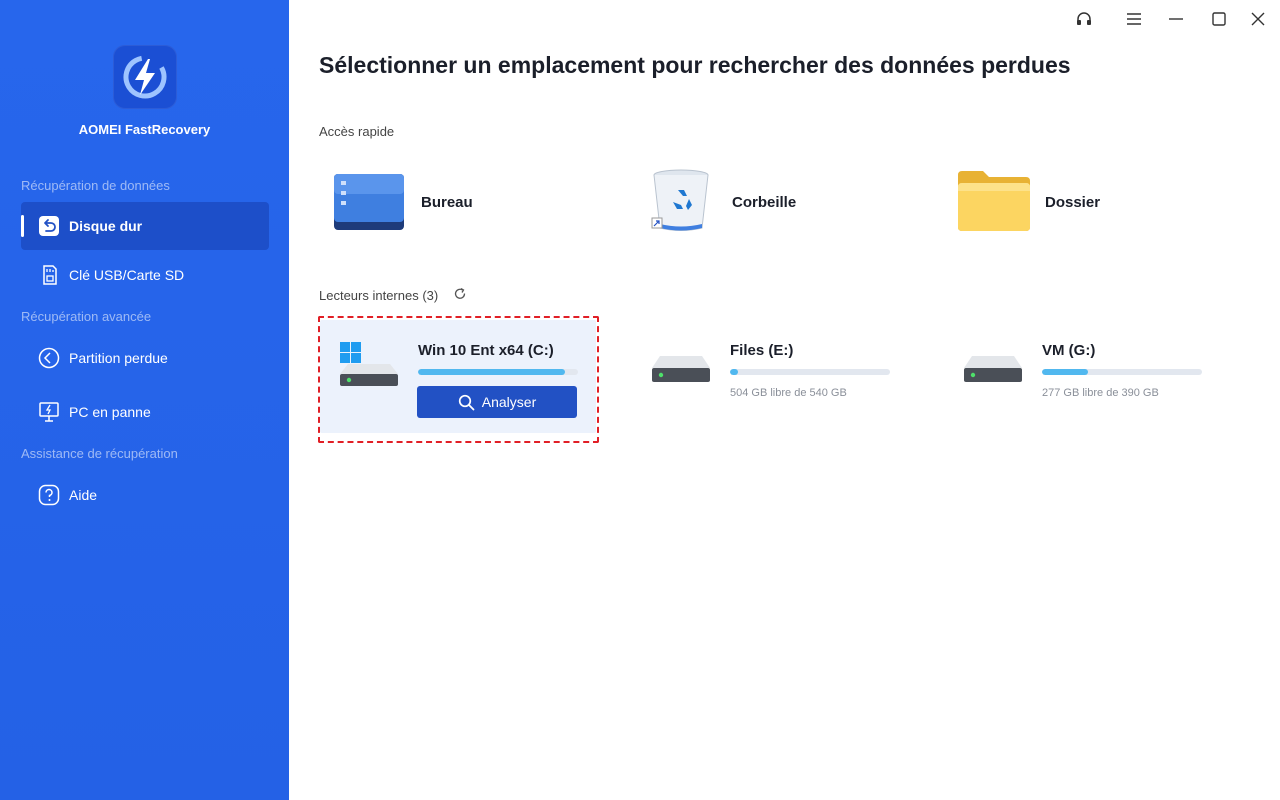 This screenshot has height=800, width=1280. What do you see at coordinates (357, 131) in the screenshot?
I see `quick-access-label: Accès rapide` at bounding box center [357, 131].